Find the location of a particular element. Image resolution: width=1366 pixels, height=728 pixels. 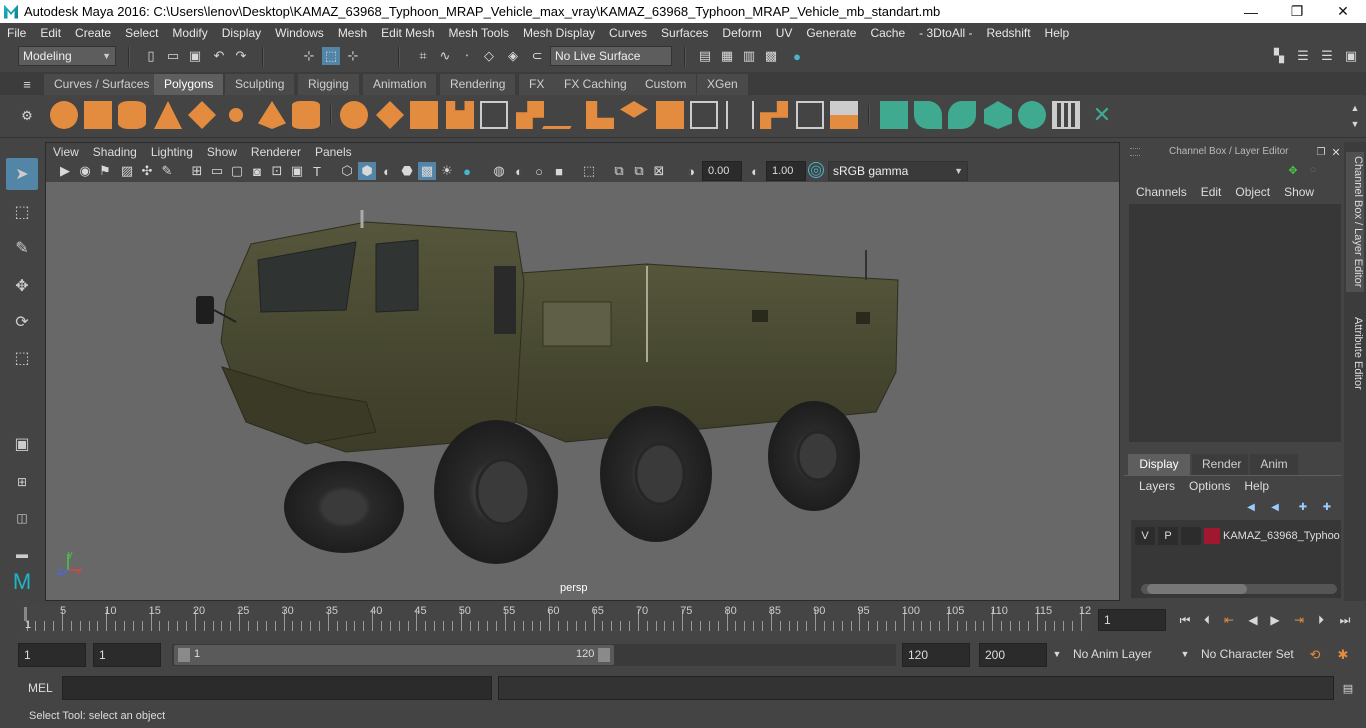

menu-mesh: Mesh is located at coordinates (352, 33).